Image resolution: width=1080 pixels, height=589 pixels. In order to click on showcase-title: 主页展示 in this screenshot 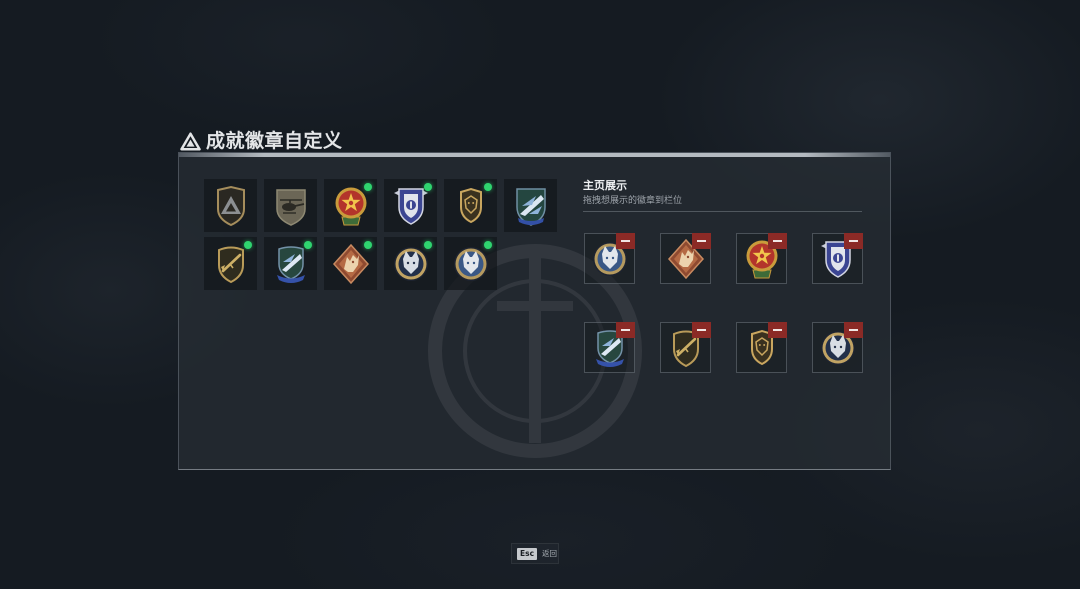, I will do `click(605, 185)`.